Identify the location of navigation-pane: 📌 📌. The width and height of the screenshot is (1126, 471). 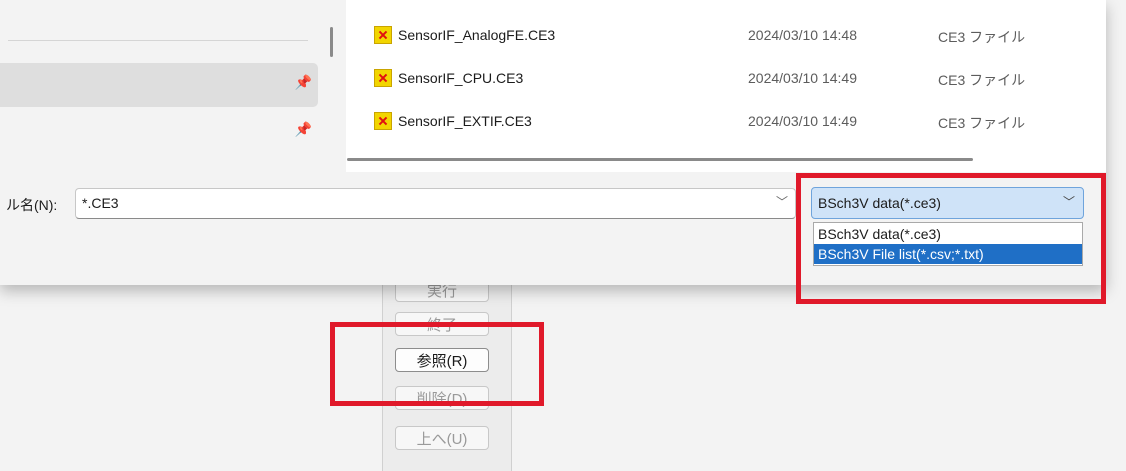
(165, 86).